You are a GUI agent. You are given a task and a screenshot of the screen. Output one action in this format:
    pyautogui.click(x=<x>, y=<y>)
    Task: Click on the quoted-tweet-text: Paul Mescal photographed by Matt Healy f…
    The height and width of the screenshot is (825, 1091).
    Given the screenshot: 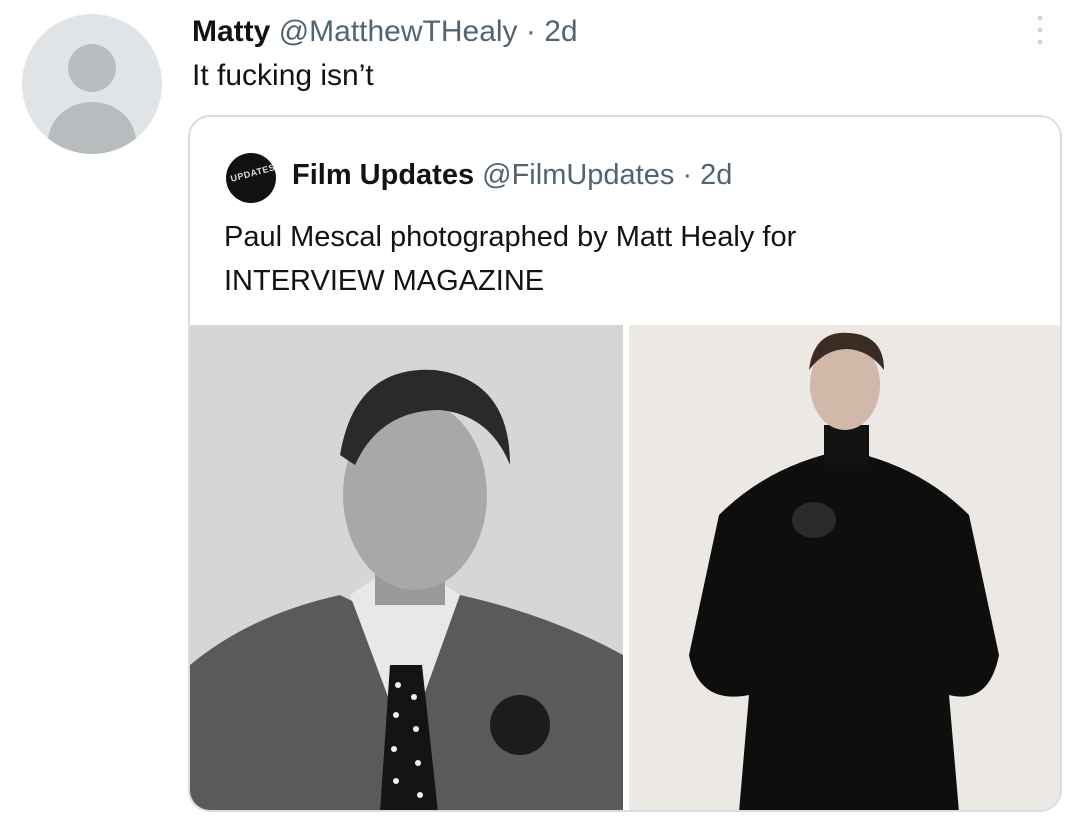 What is the action you would take?
    pyautogui.click(x=634, y=259)
    